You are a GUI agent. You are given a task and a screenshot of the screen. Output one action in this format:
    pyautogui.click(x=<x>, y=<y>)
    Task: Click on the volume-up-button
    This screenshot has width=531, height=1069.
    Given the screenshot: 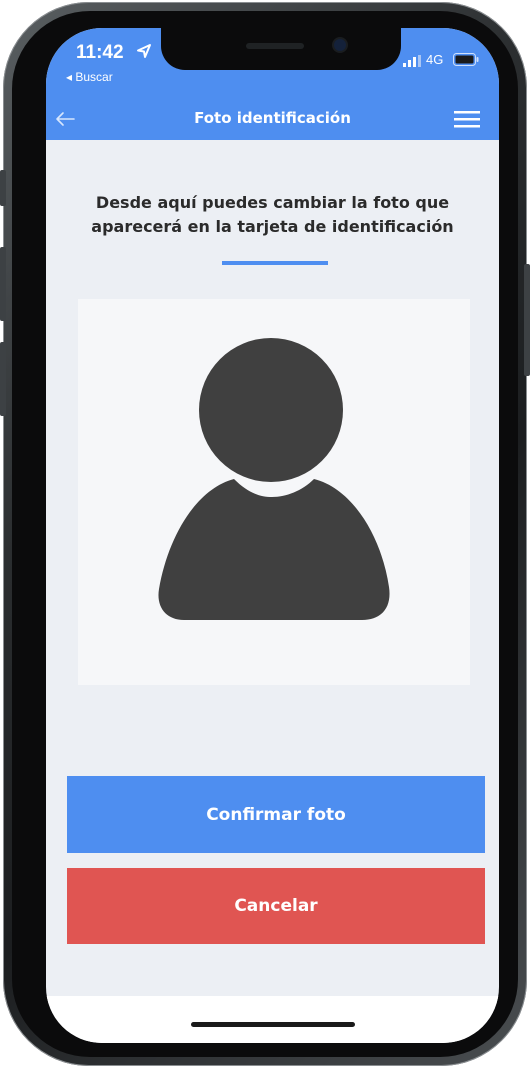 What is the action you would take?
    pyautogui.click(x=3, y=284)
    